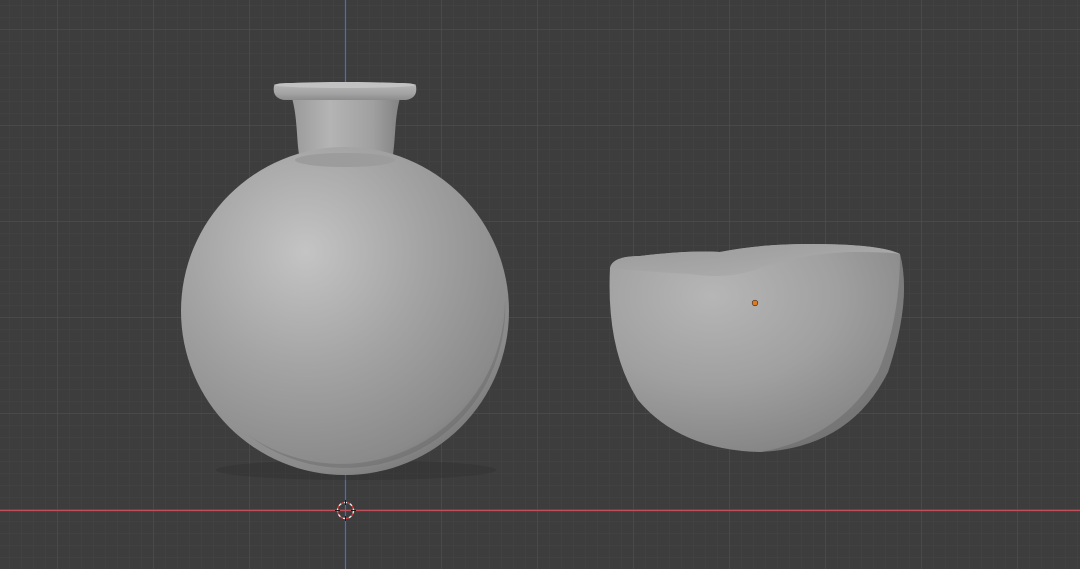 Image resolution: width=1080 pixels, height=569 pixels. What do you see at coordinates (755, 303) in the screenshot?
I see `object-origin-icon` at bounding box center [755, 303].